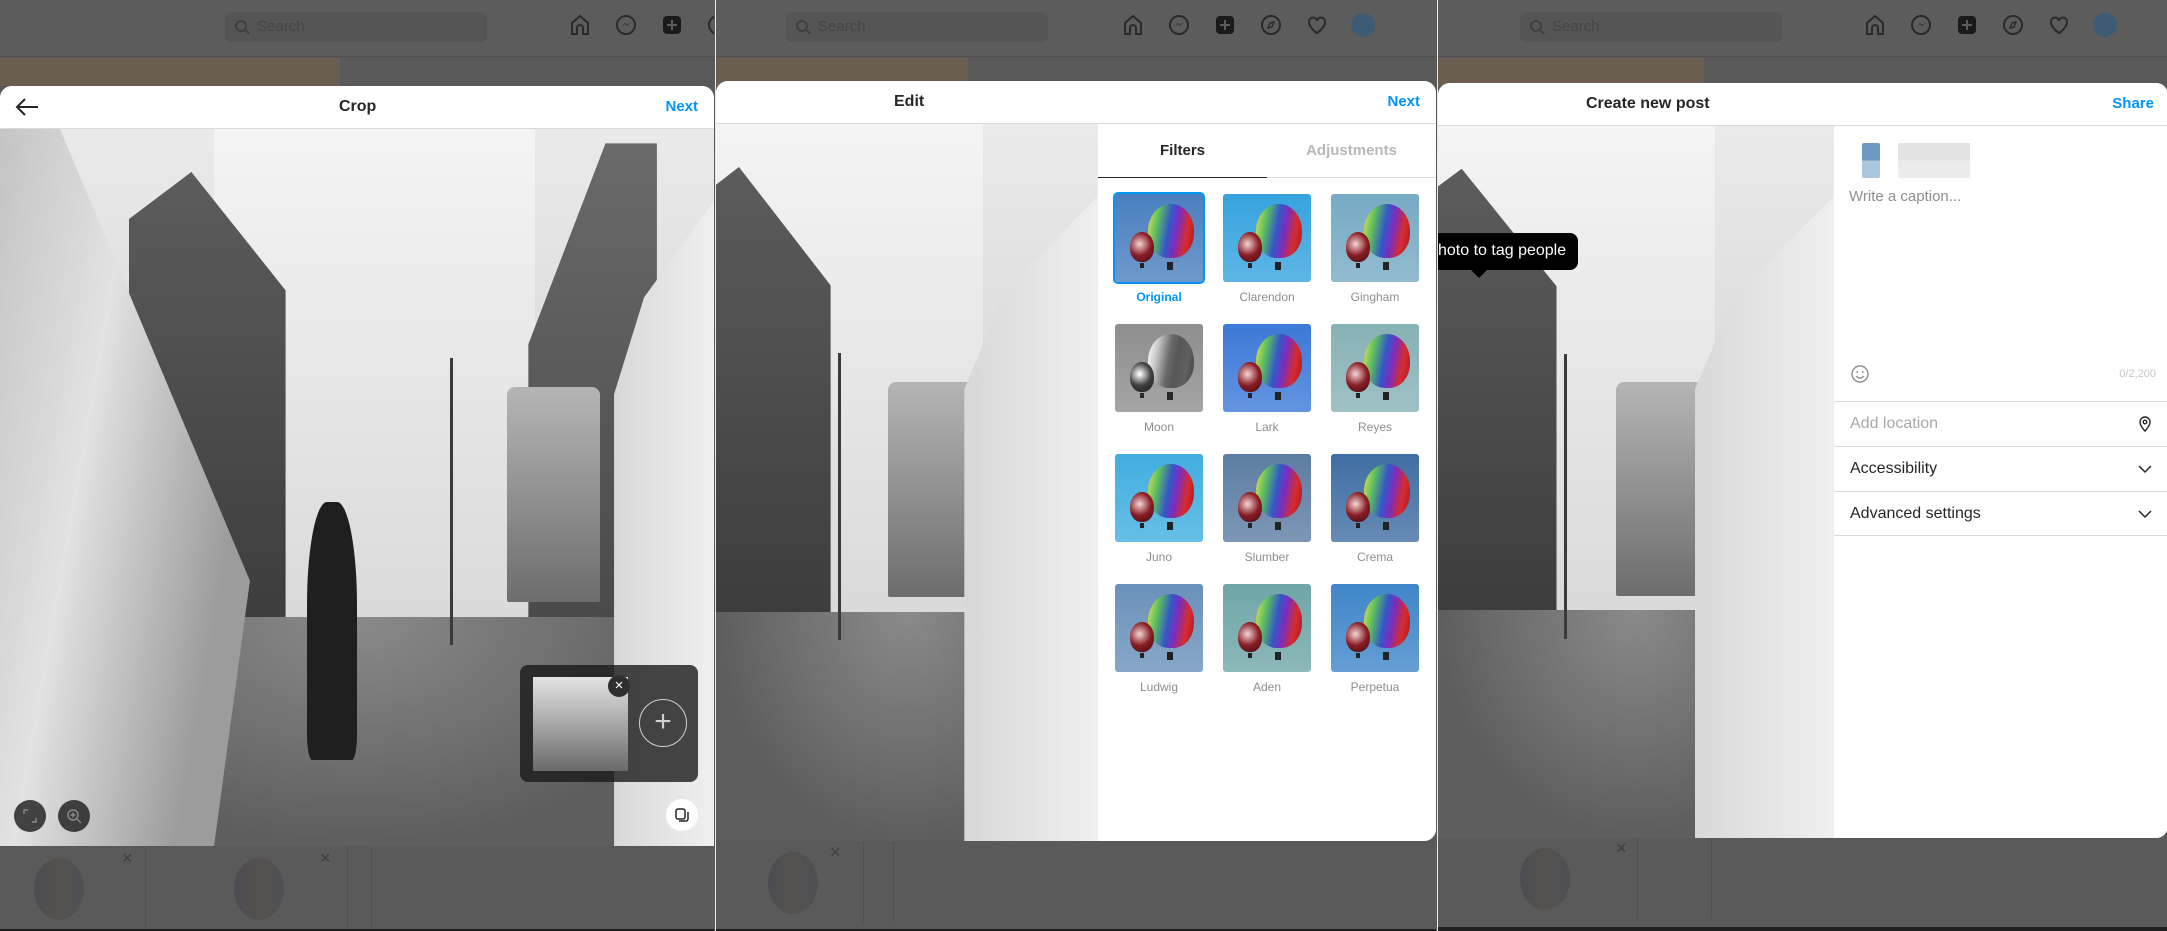 The width and height of the screenshot is (2167, 931). I want to click on add-location-placeholder: Add location, so click(1894, 423).